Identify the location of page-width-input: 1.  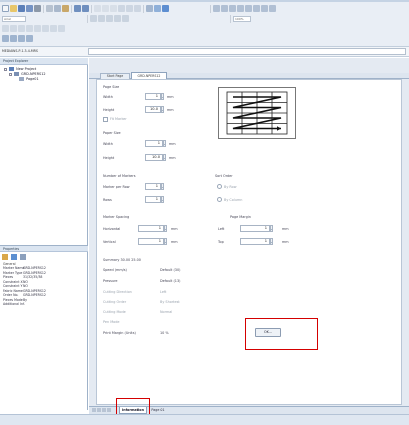
(153, 96).